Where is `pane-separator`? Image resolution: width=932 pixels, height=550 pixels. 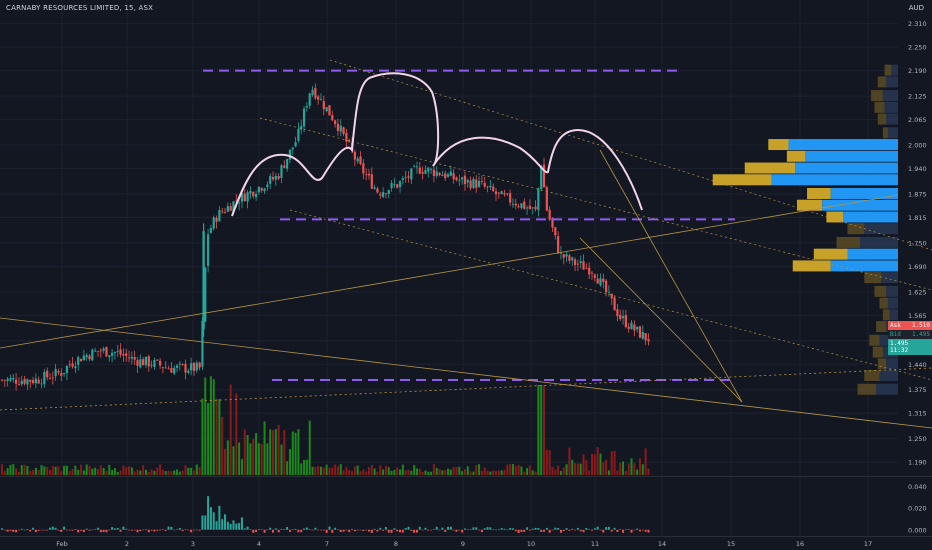 pane-separator is located at coordinates (466, 476).